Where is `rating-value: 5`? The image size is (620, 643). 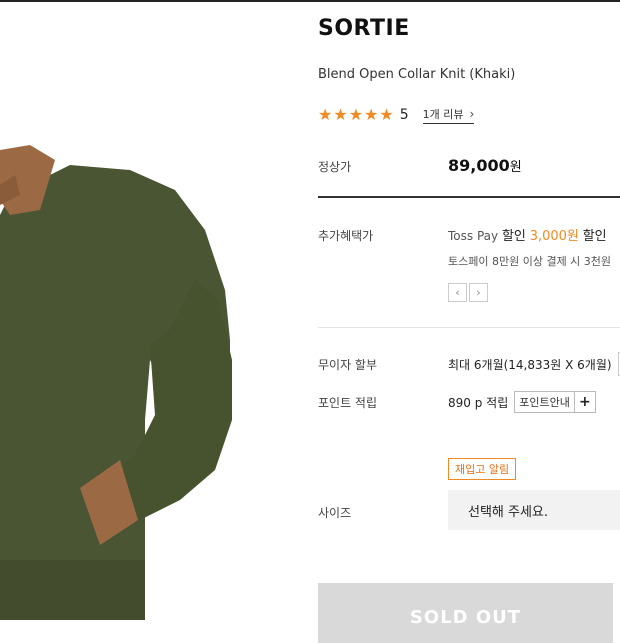
rating-value: 5 is located at coordinates (404, 115).